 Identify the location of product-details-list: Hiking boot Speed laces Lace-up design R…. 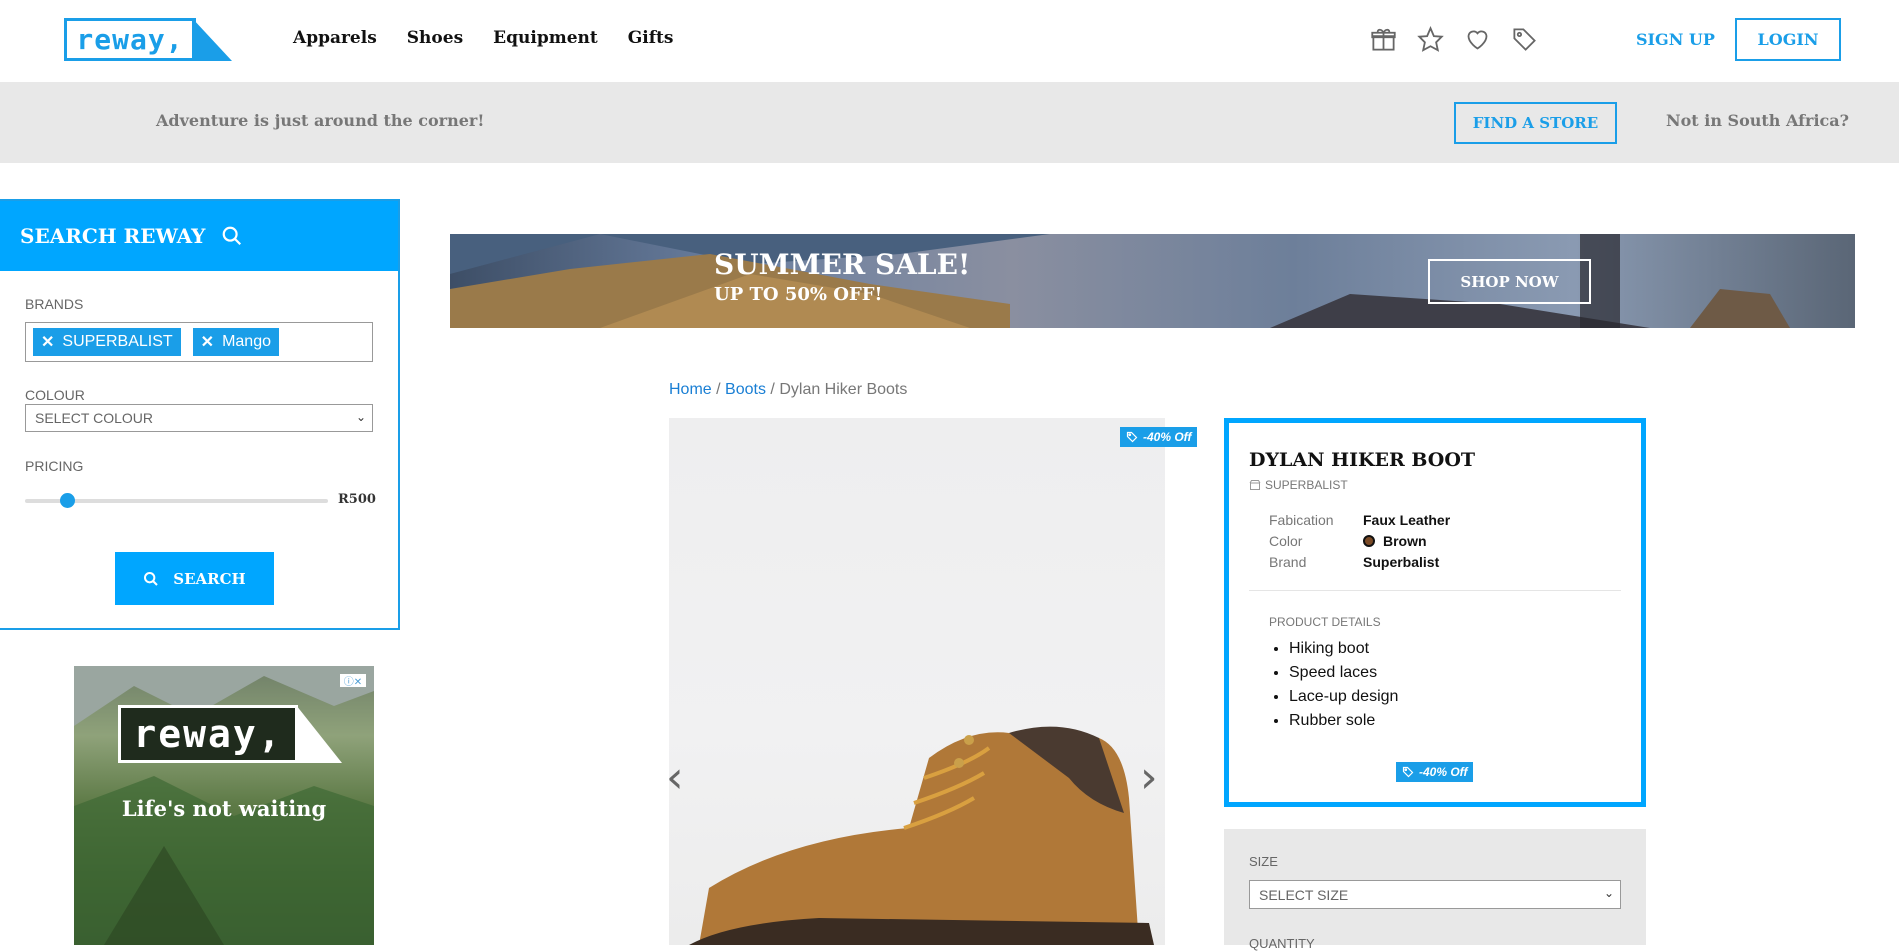
(1343, 688).